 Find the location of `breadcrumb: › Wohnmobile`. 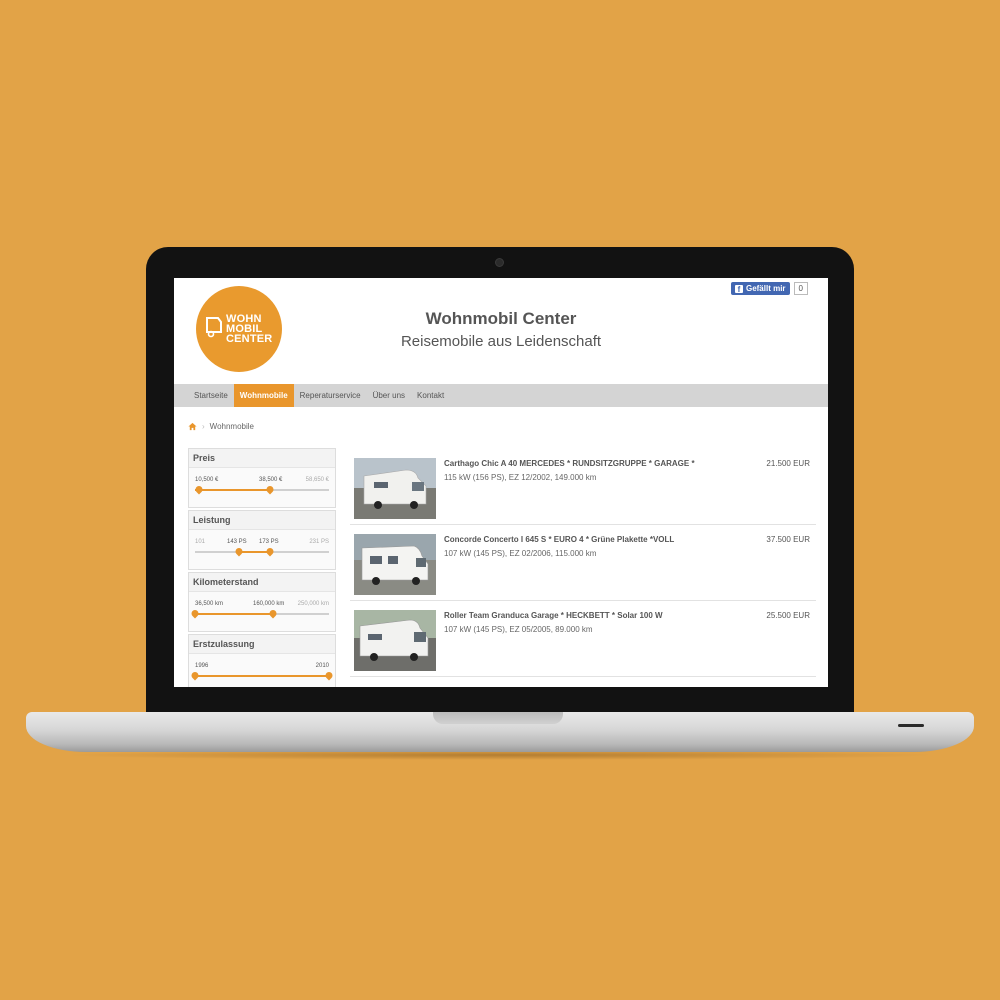

breadcrumb: › Wohnmobile is located at coordinates (221, 426).